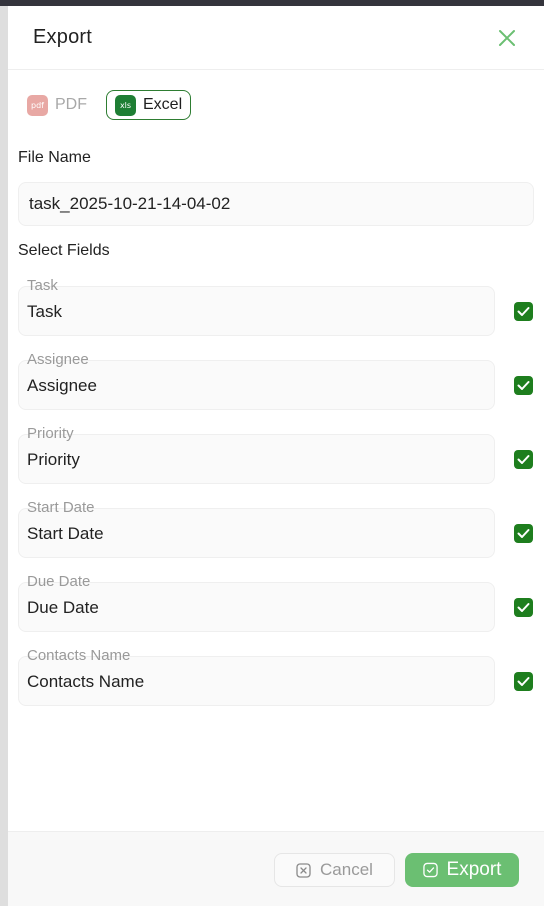  What do you see at coordinates (474, 869) in the screenshot?
I see `export-label: Export` at bounding box center [474, 869].